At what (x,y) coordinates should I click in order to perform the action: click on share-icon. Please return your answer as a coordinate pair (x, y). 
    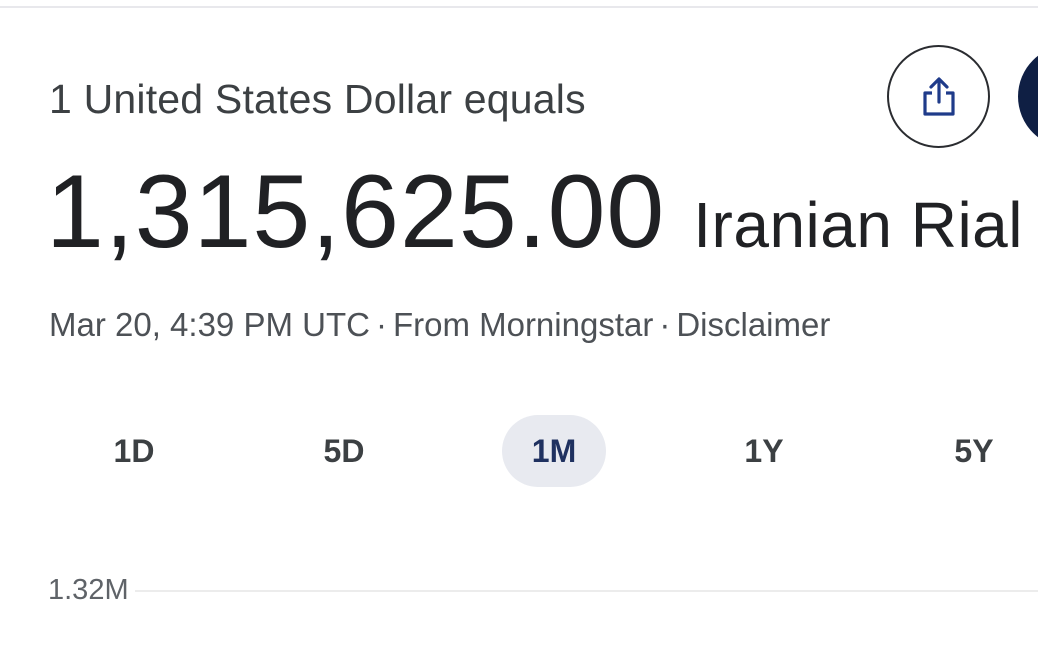
    Looking at the image, I should click on (939, 97).